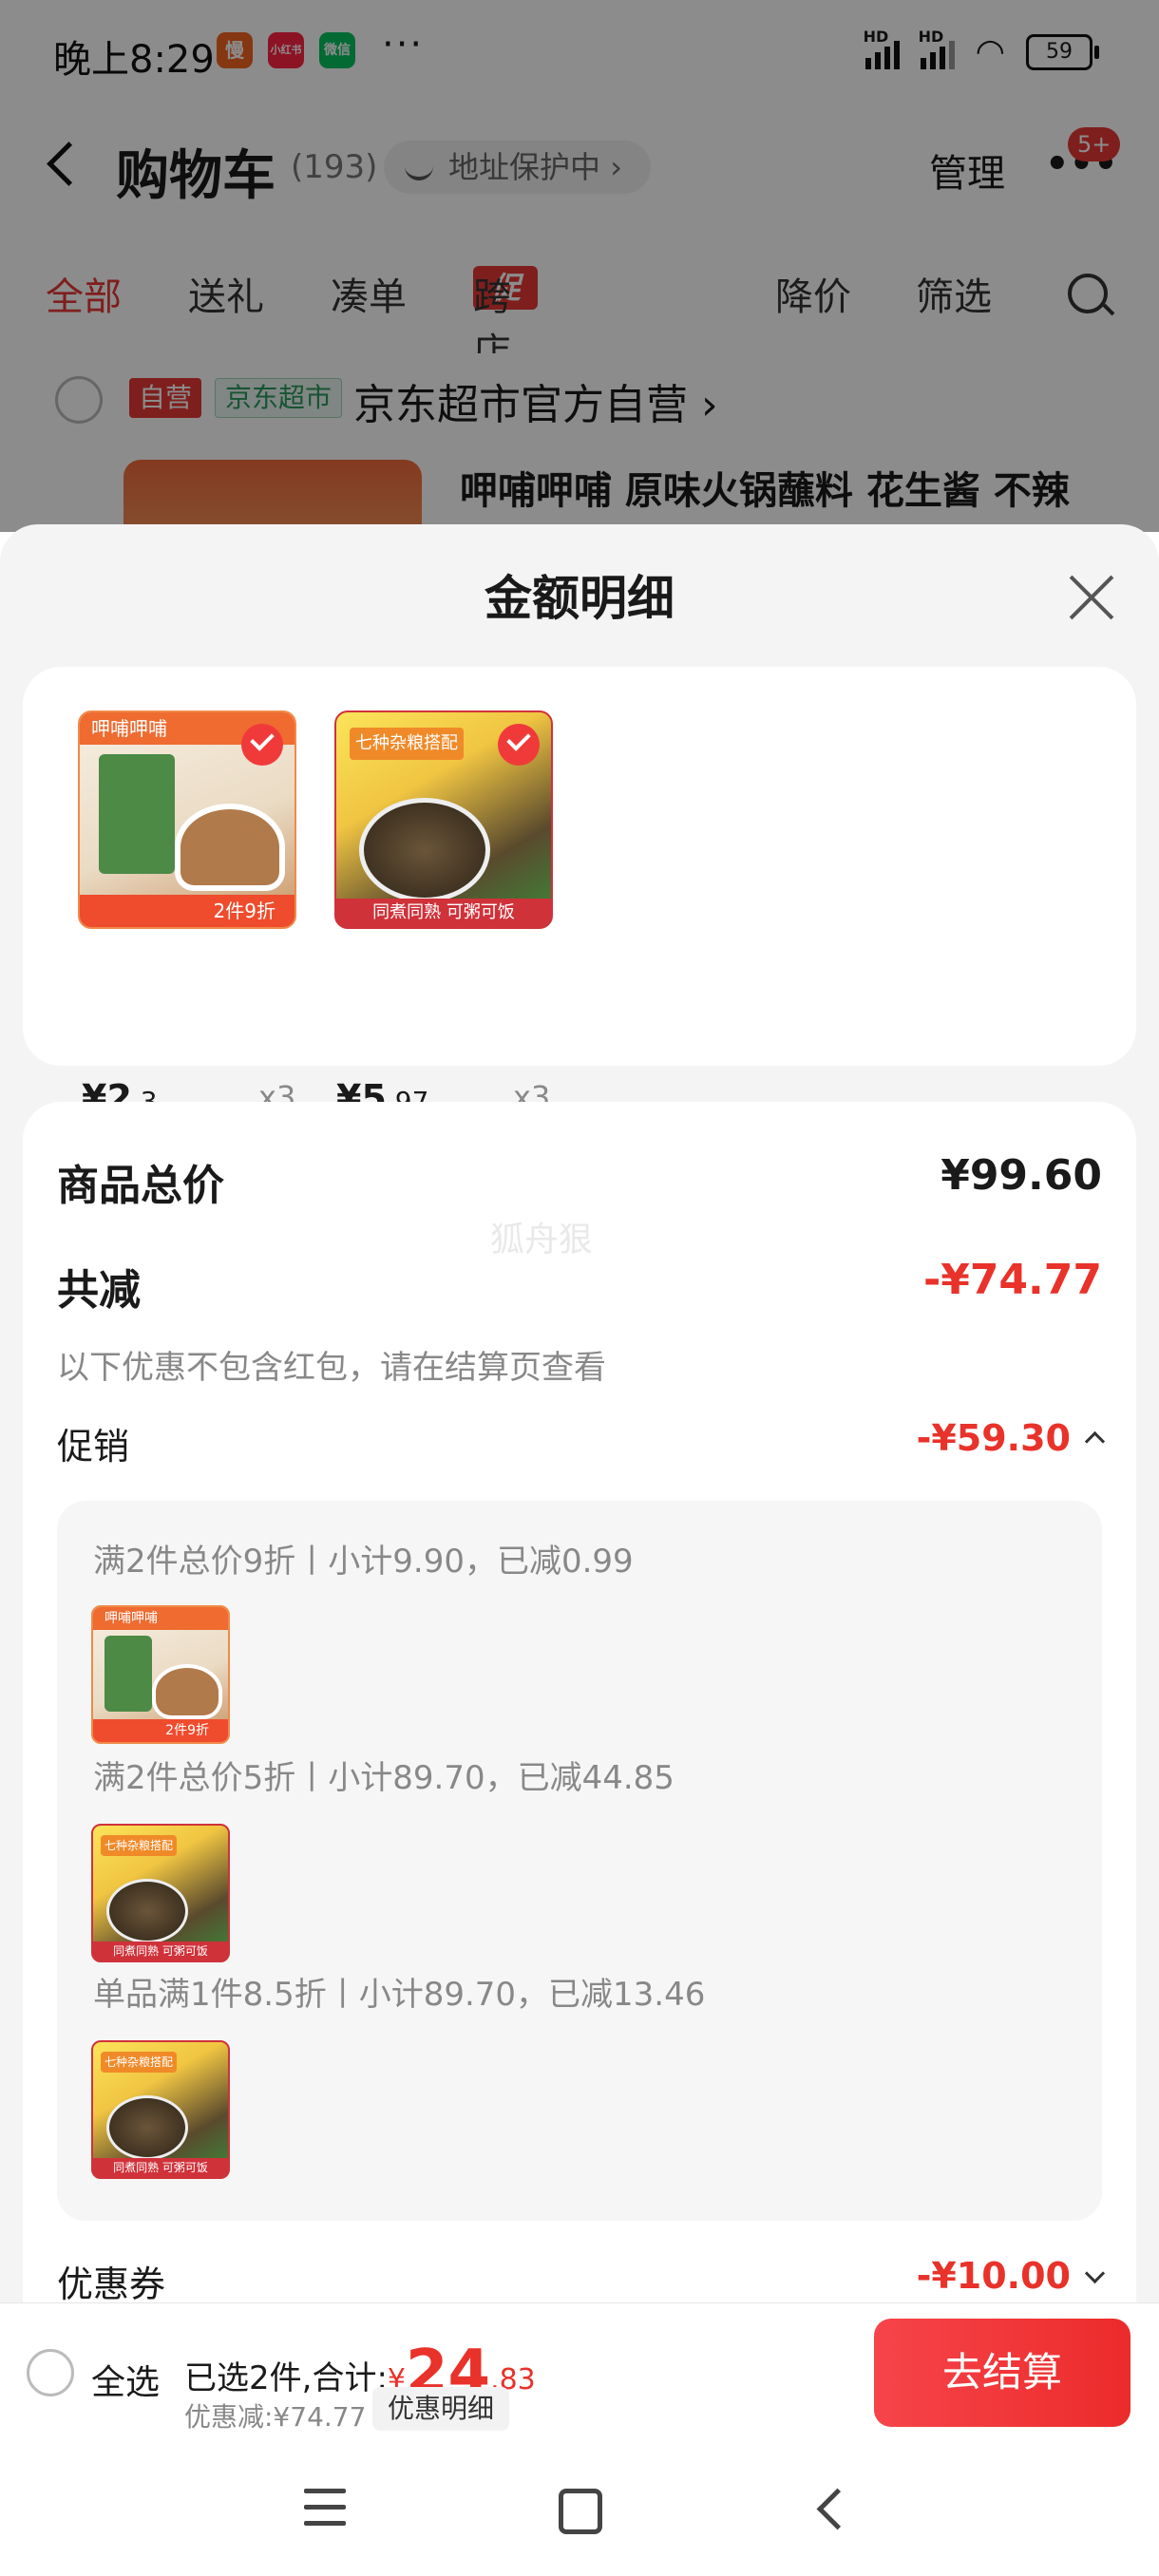 This screenshot has height=2576, width=1159. What do you see at coordinates (1091, 597) in the screenshot?
I see `close-icon` at bounding box center [1091, 597].